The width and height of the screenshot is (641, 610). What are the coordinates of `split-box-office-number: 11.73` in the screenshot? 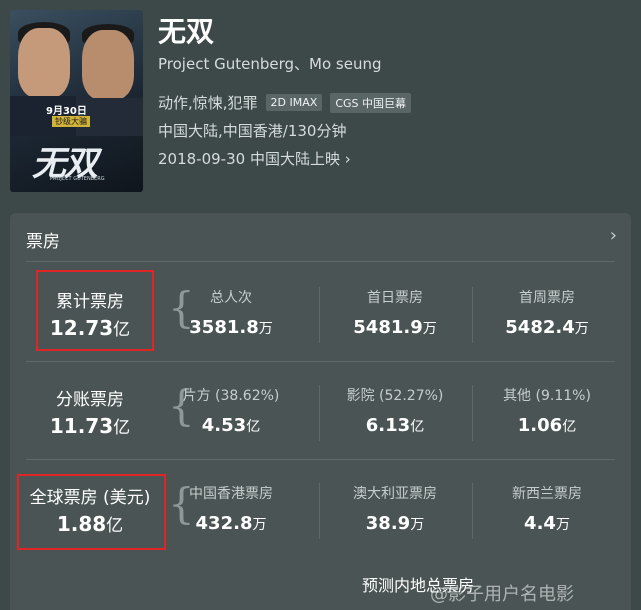 It's located at (81, 426).